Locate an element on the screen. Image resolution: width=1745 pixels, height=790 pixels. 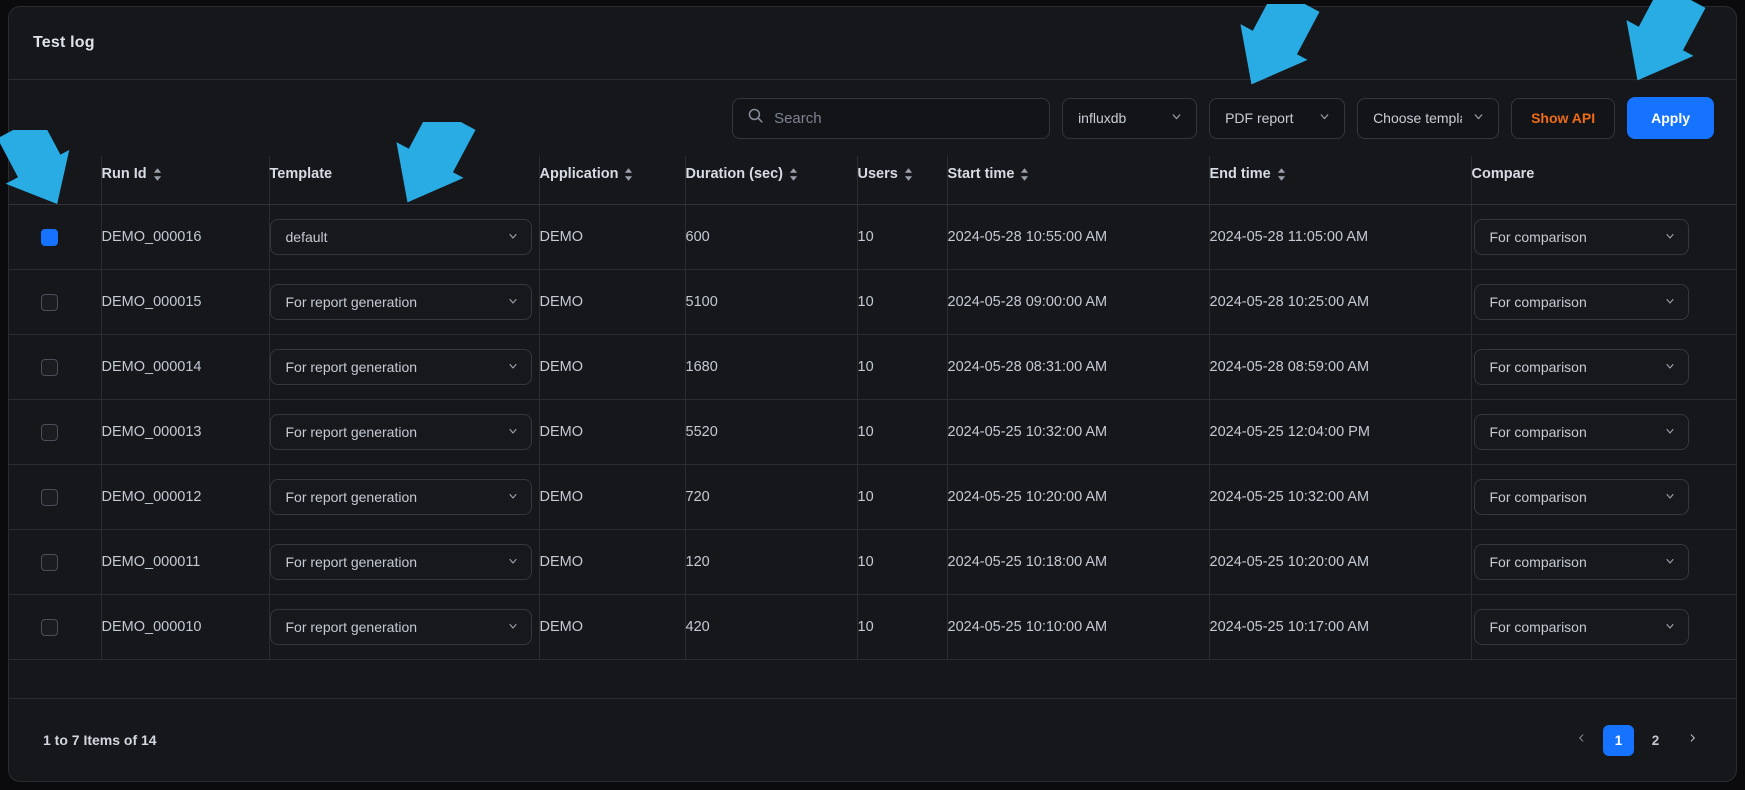
duration-cell: 420 is located at coordinates (771, 627).